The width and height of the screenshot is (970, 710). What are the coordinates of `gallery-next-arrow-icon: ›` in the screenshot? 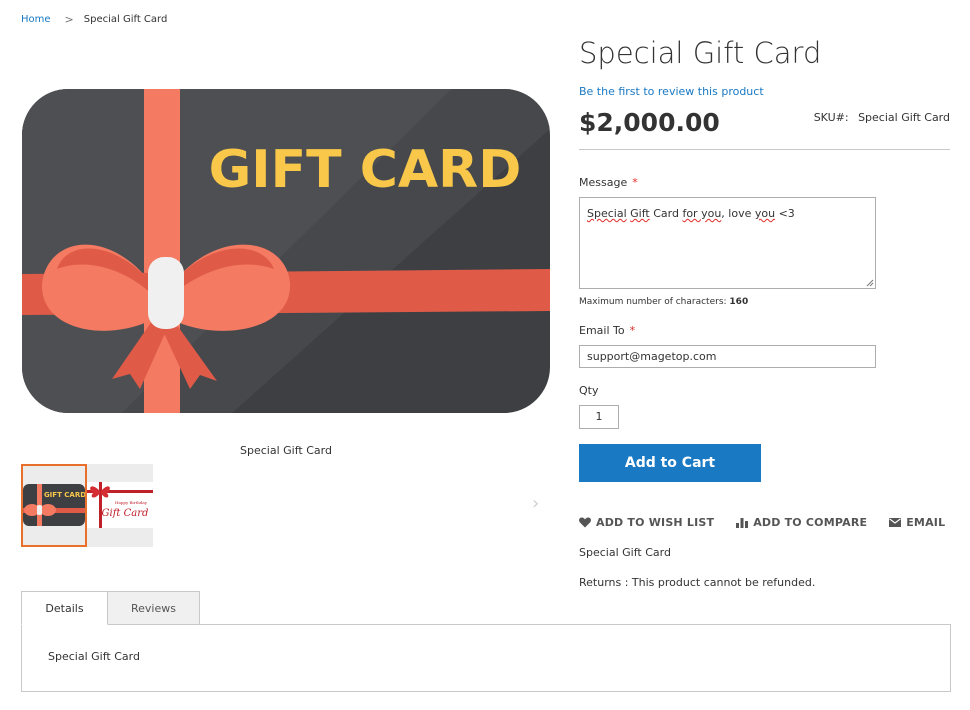 It's located at (535, 503).